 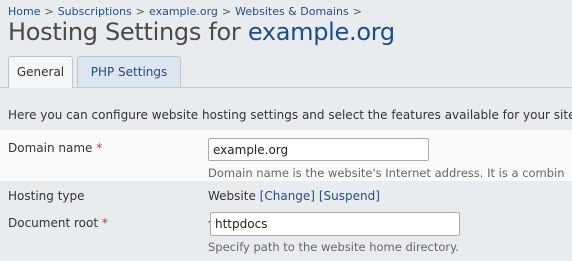 I want to click on tab-php-settings: PHP Settings, so click(x=129, y=71).